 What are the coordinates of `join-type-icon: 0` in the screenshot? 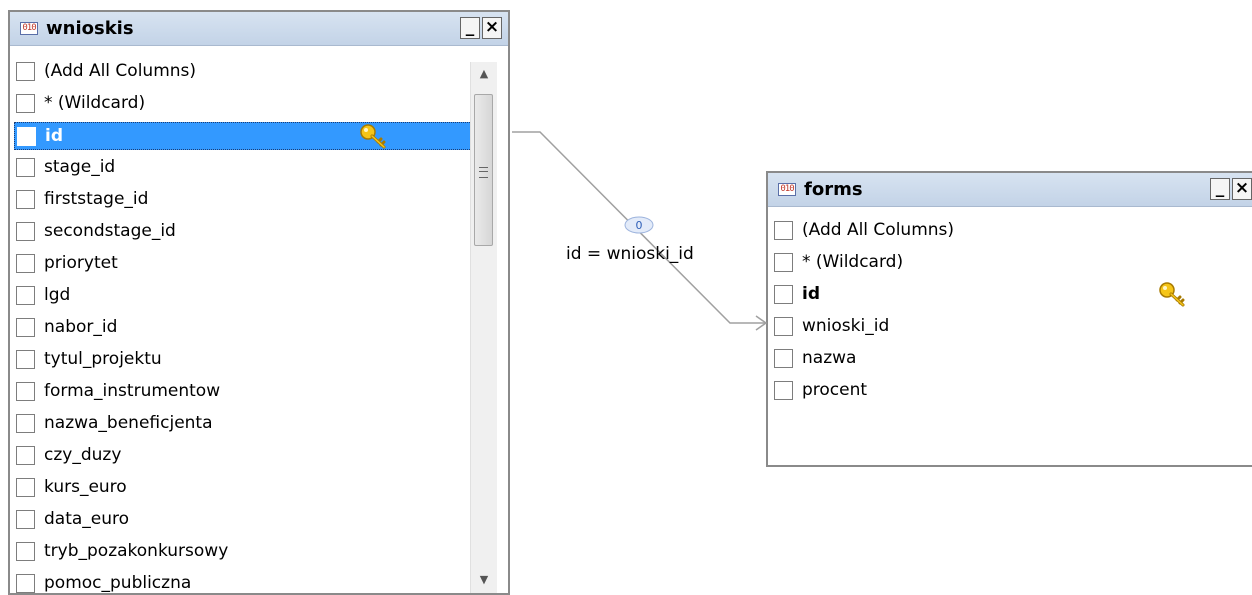 It's located at (639, 225).